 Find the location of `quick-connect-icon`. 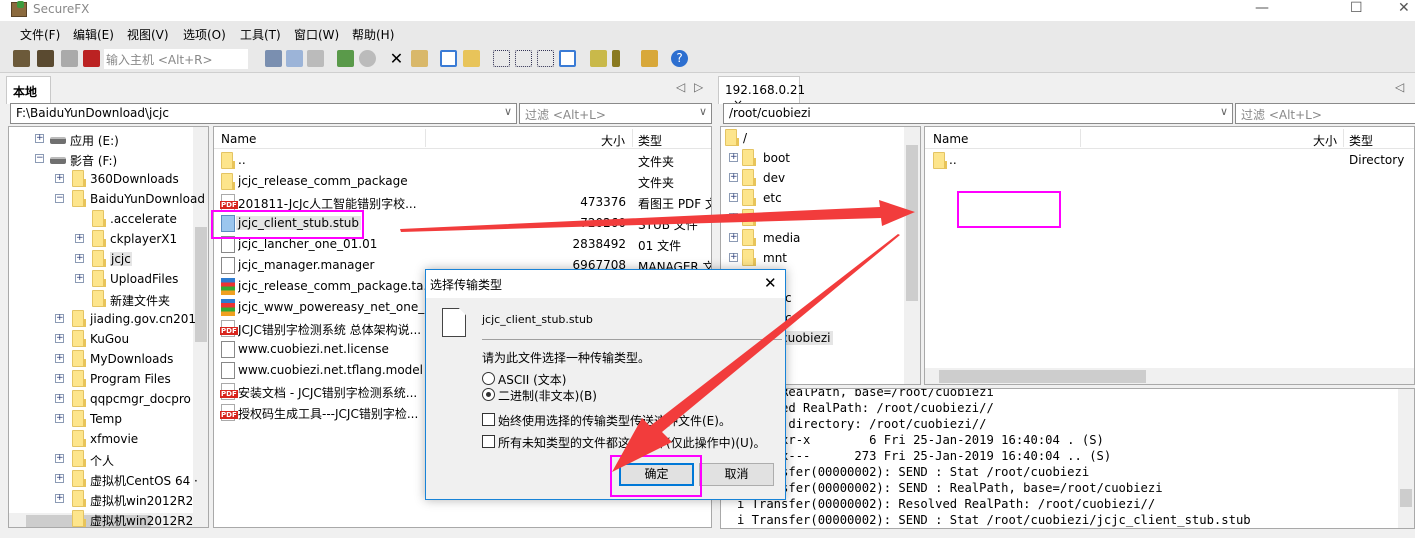

quick-connect-icon is located at coordinates (45, 58).